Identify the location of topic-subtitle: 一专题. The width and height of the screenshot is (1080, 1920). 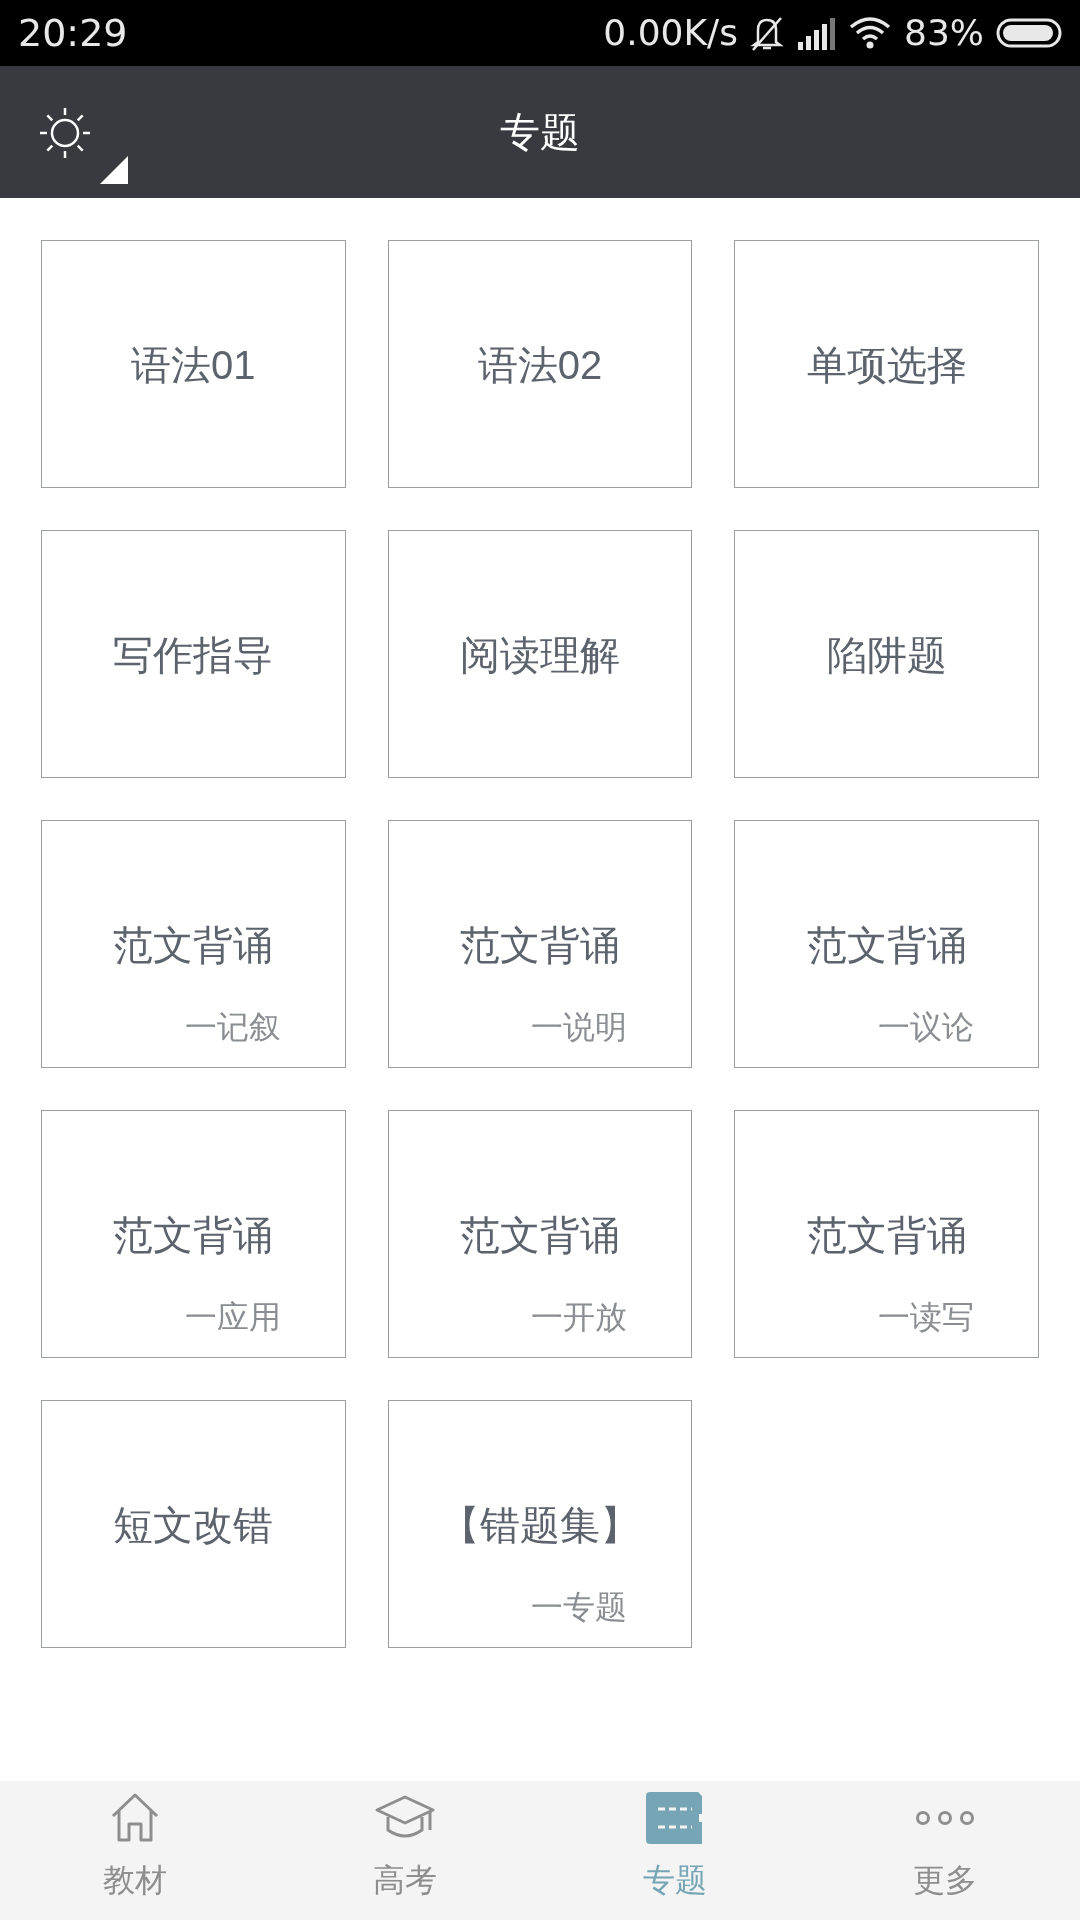
(579, 1607).